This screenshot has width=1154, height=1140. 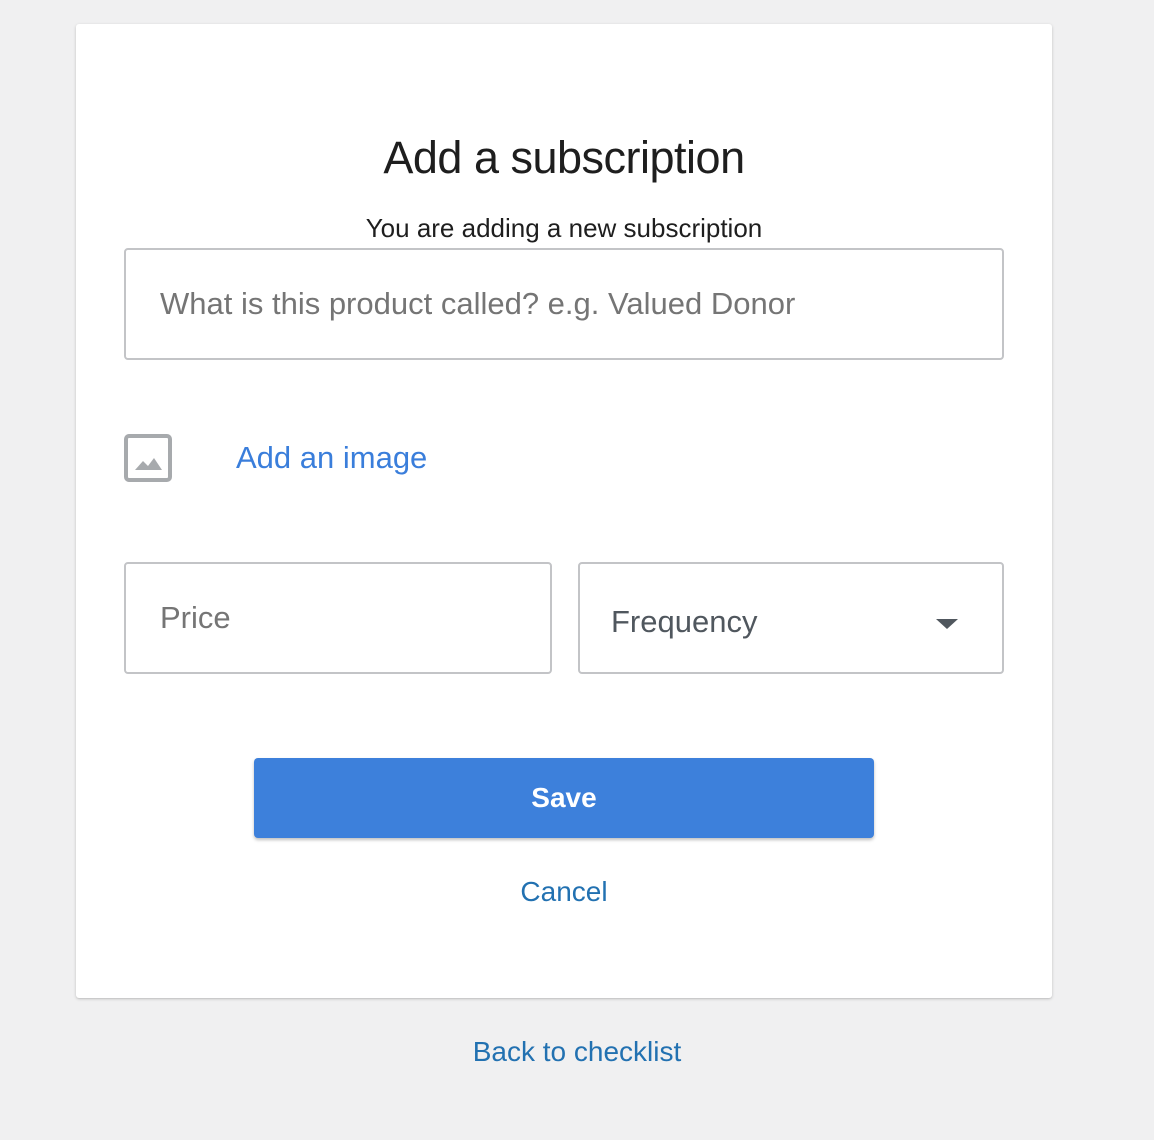 I want to click on back-to-checklist-link: Back to checklist, so click(x=577, y=1052).